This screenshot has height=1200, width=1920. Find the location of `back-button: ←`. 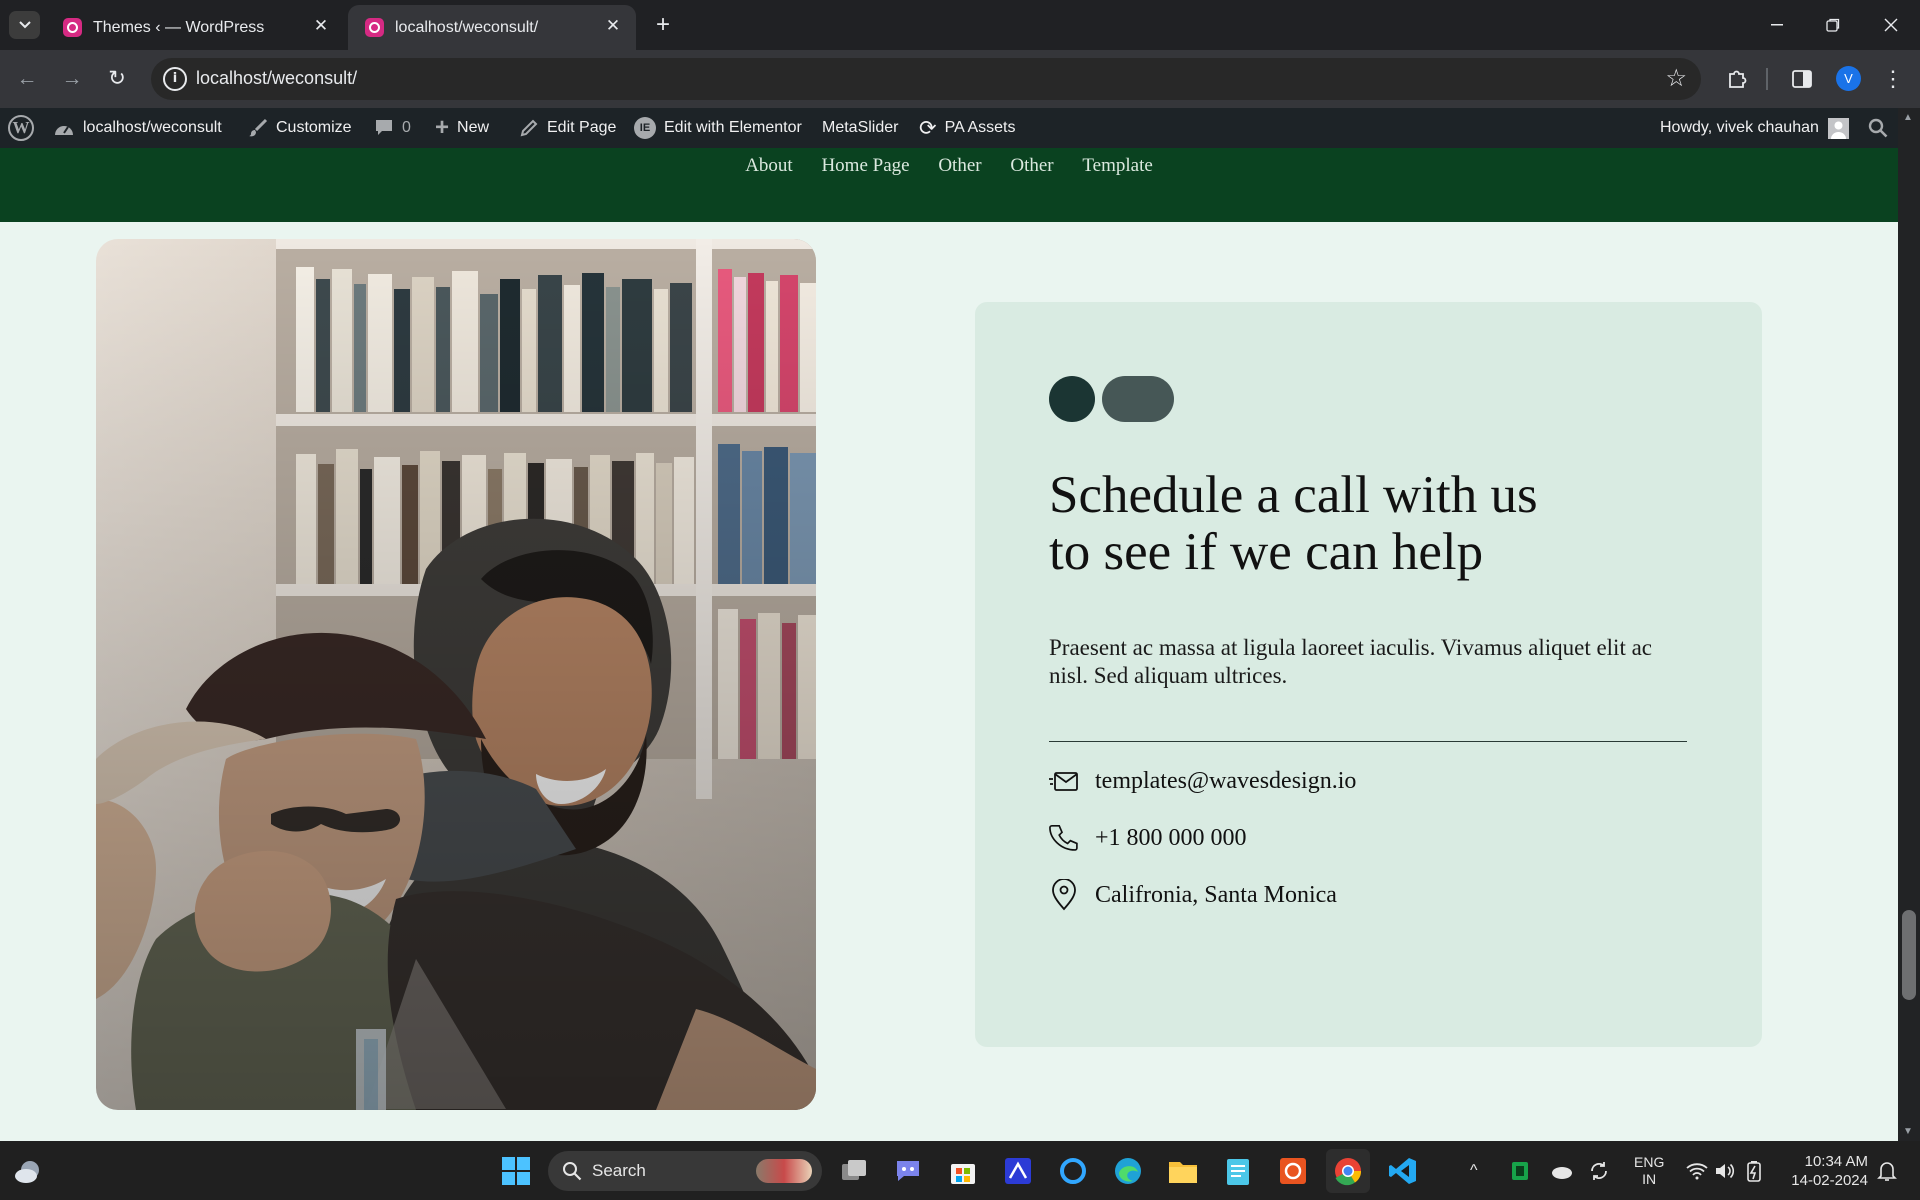

back-button: ← is located at coordinates (27, 79).